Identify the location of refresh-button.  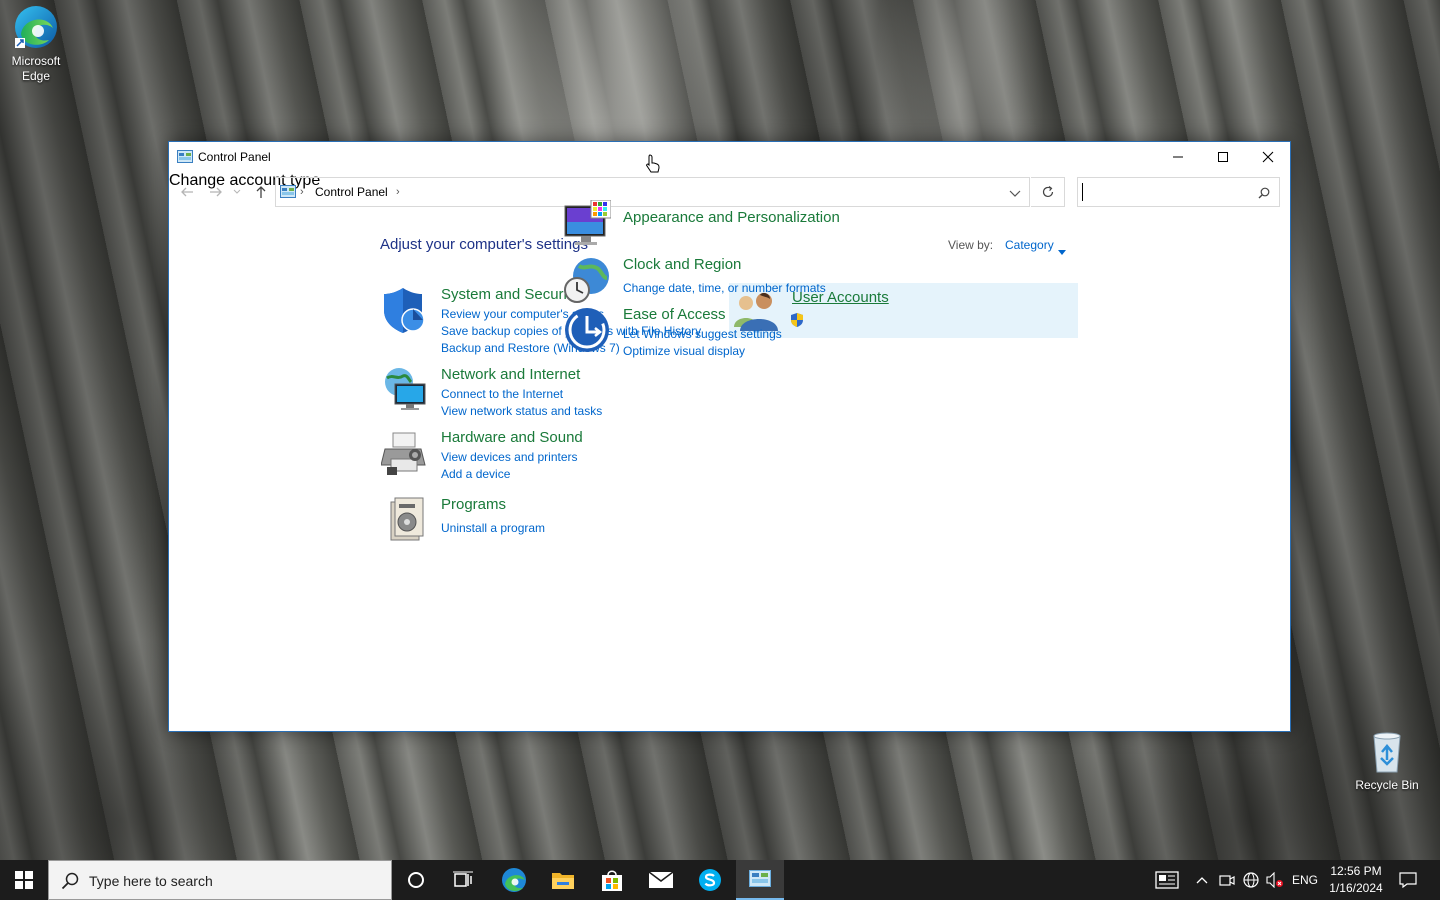
(1048, 192).